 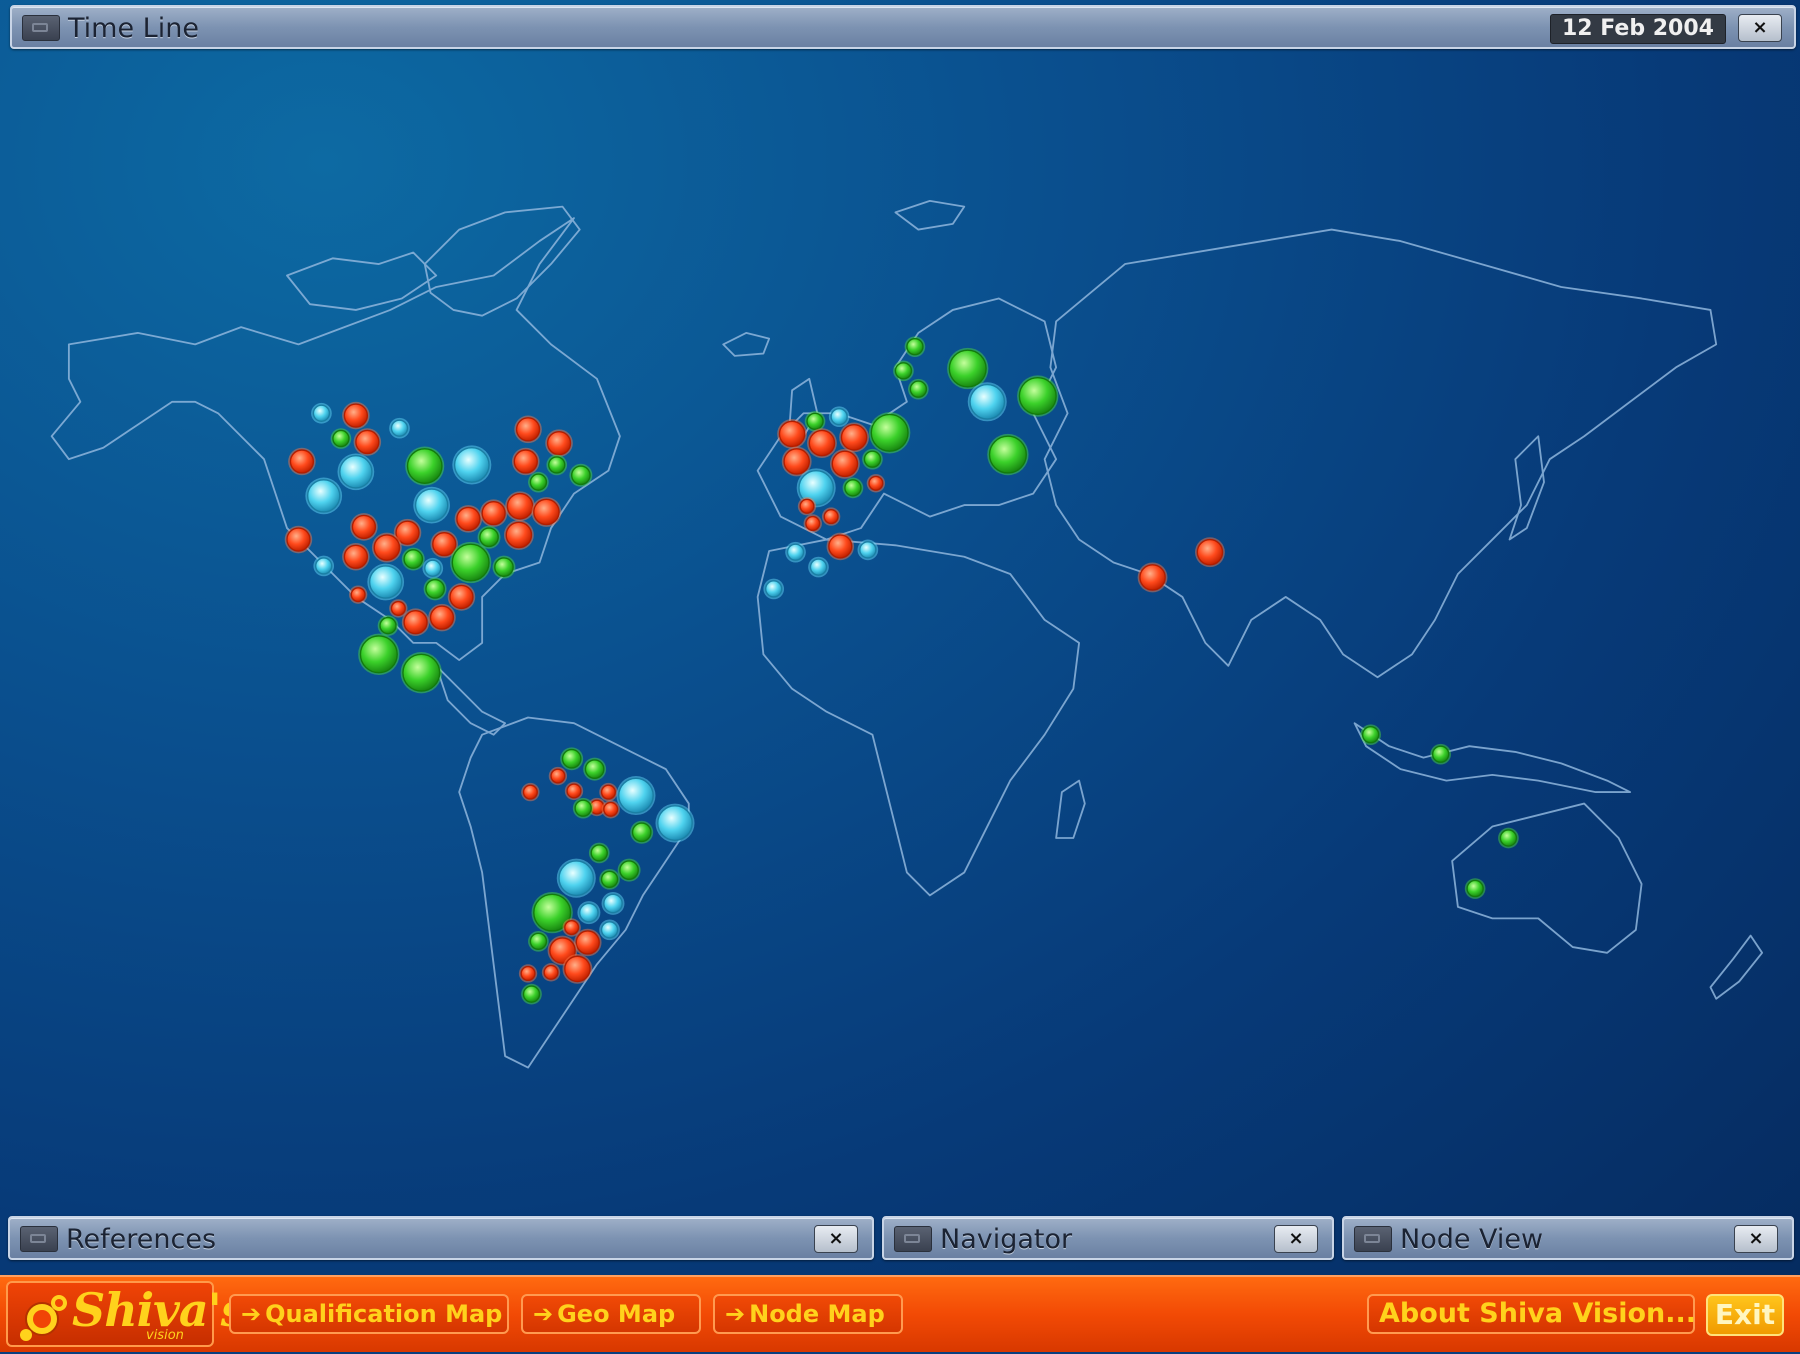 I want to click on geo-map-button: ➔ Geo Map, so click(x=611, y=1314).